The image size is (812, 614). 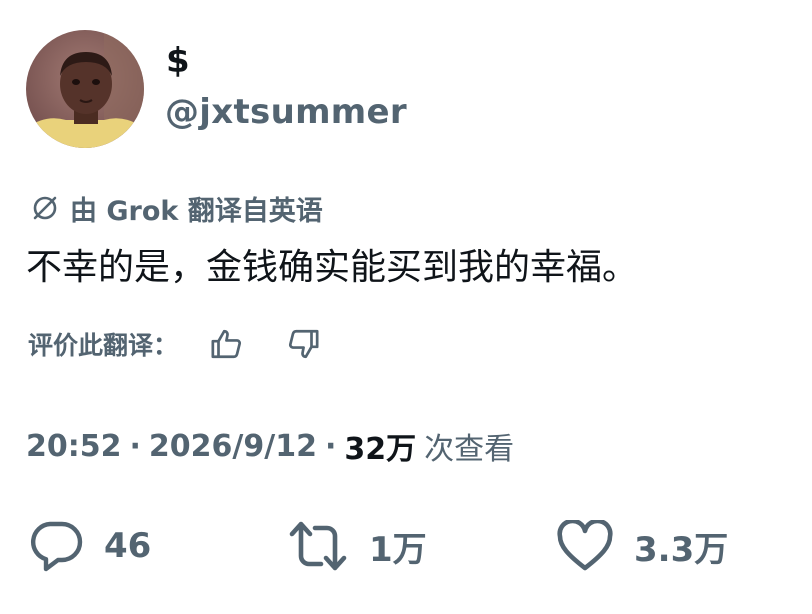 I want to click on avatar-image, so click(x=85, y=89).